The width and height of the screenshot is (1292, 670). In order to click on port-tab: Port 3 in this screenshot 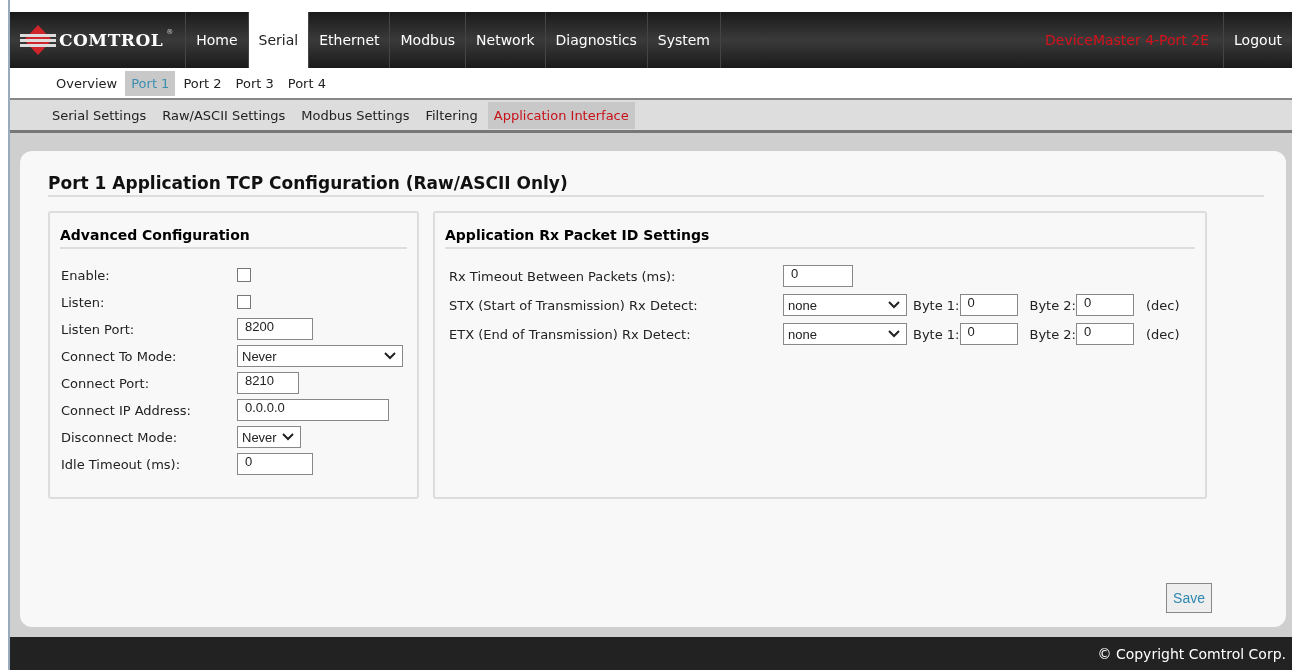, I will do `click(254, 83)`.